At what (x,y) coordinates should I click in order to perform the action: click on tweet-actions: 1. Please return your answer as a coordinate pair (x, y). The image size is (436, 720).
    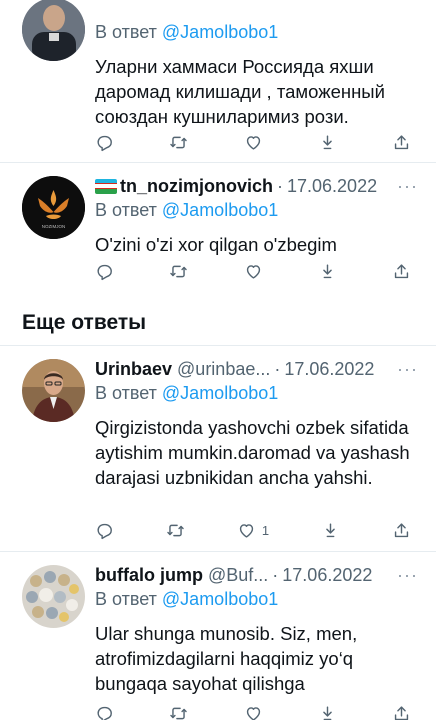
    Looking at the image, I should click on (253, 530).